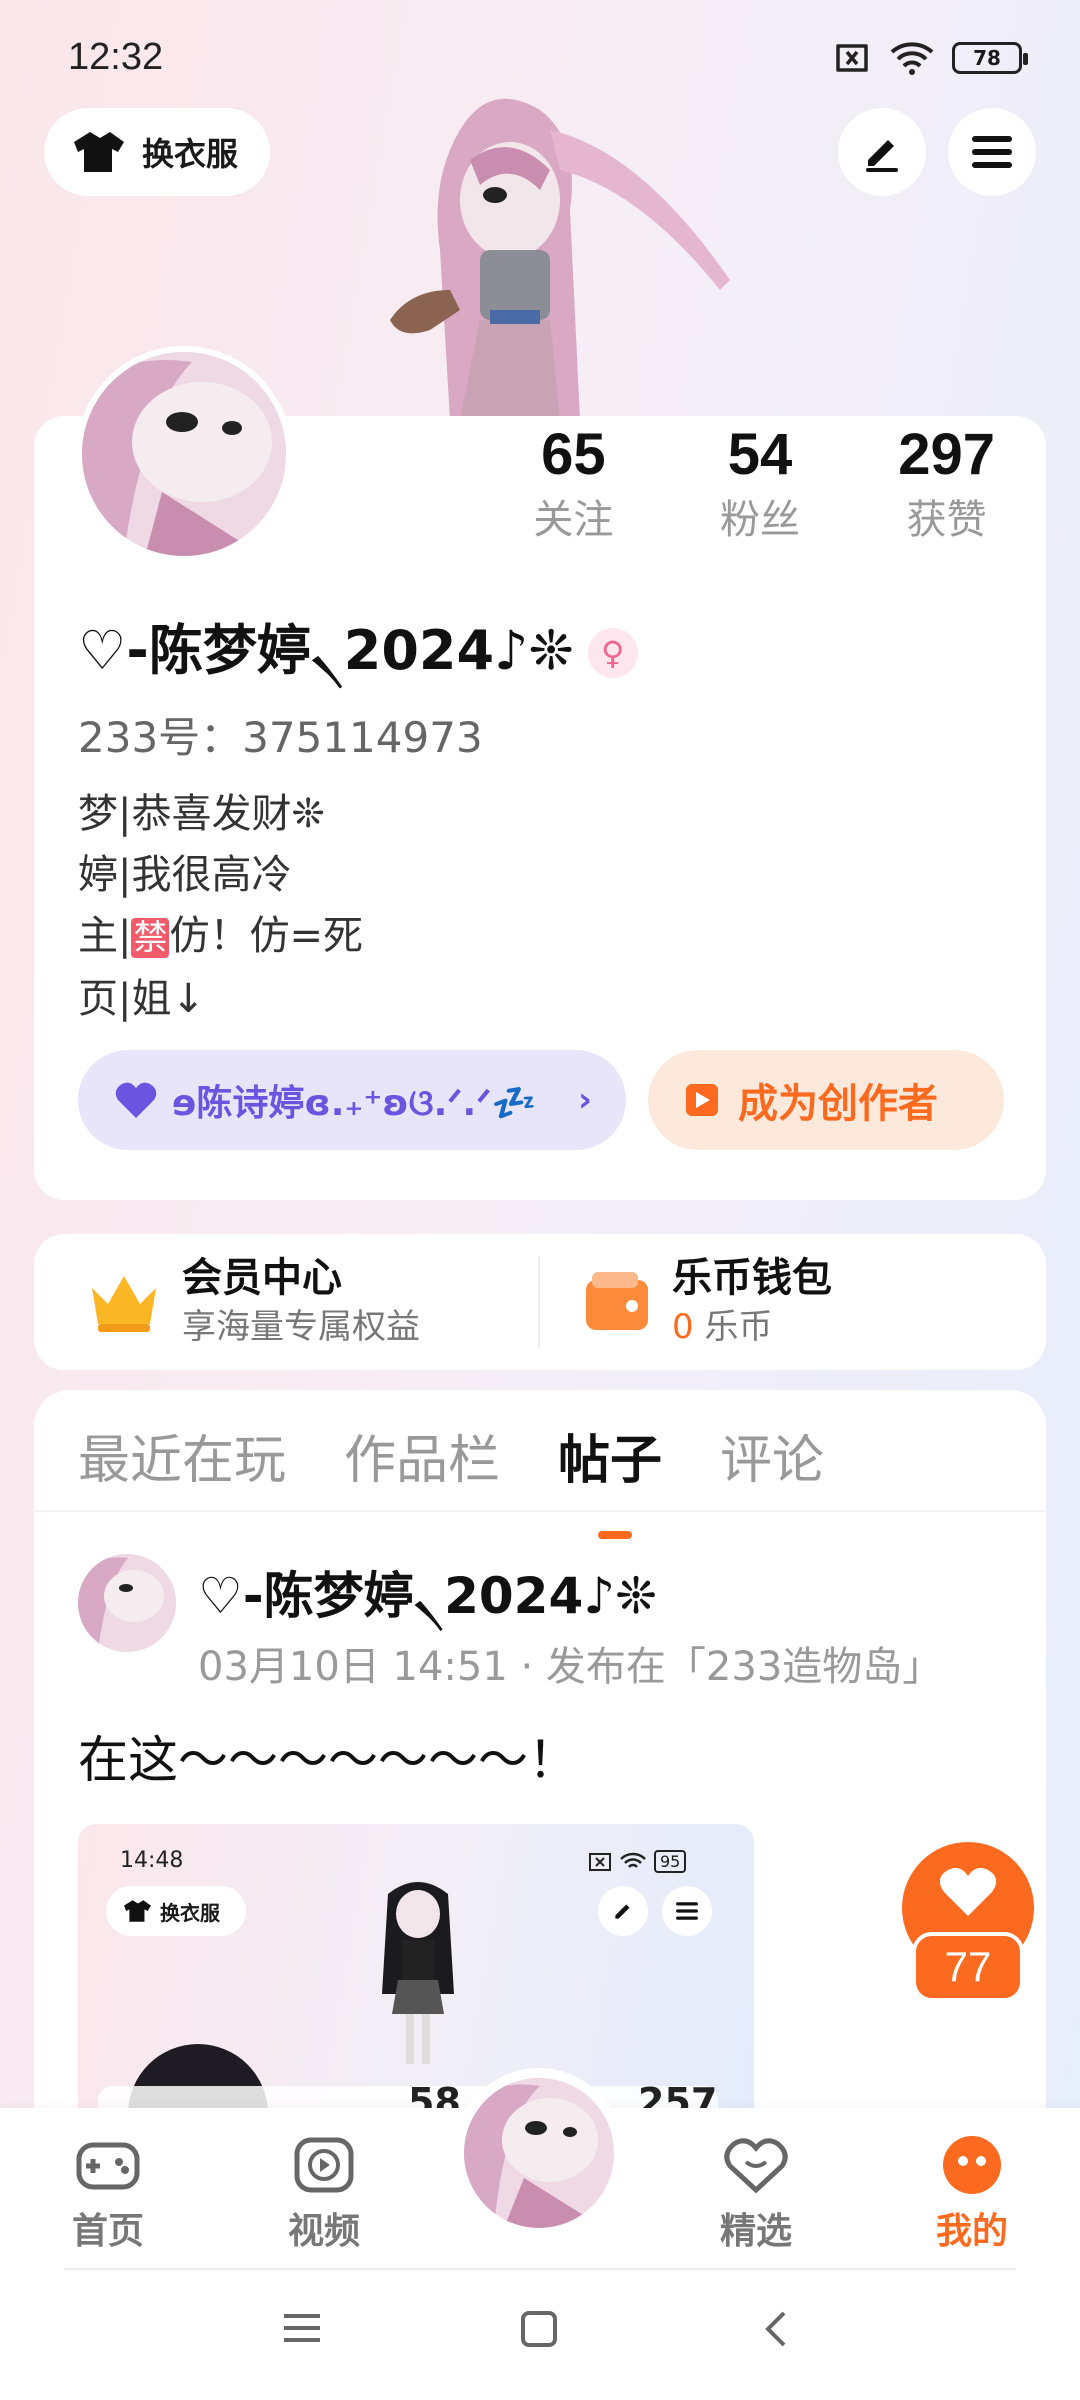  Describe the element at coordinates (617, 1301) in the screenshot. I see `wallet-icon` at that location.